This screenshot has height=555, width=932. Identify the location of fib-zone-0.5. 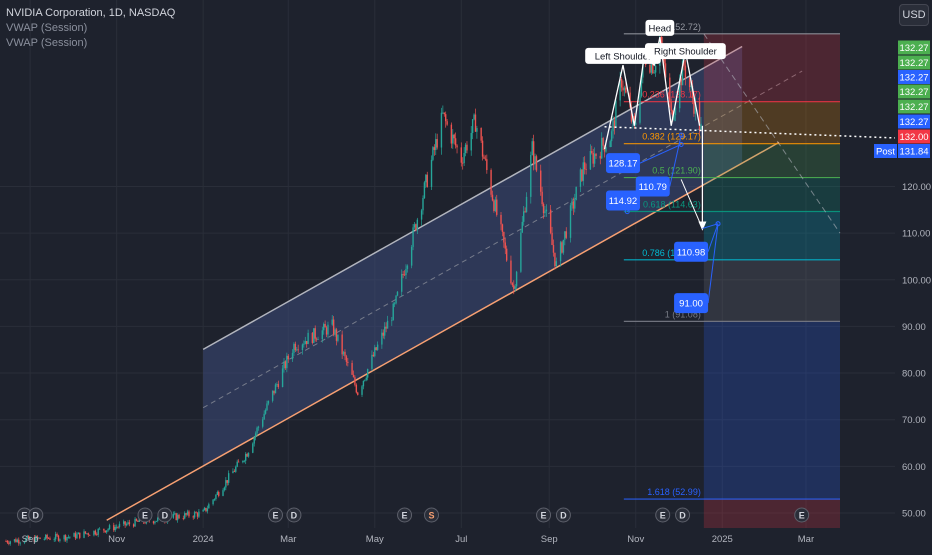
(771, 160).